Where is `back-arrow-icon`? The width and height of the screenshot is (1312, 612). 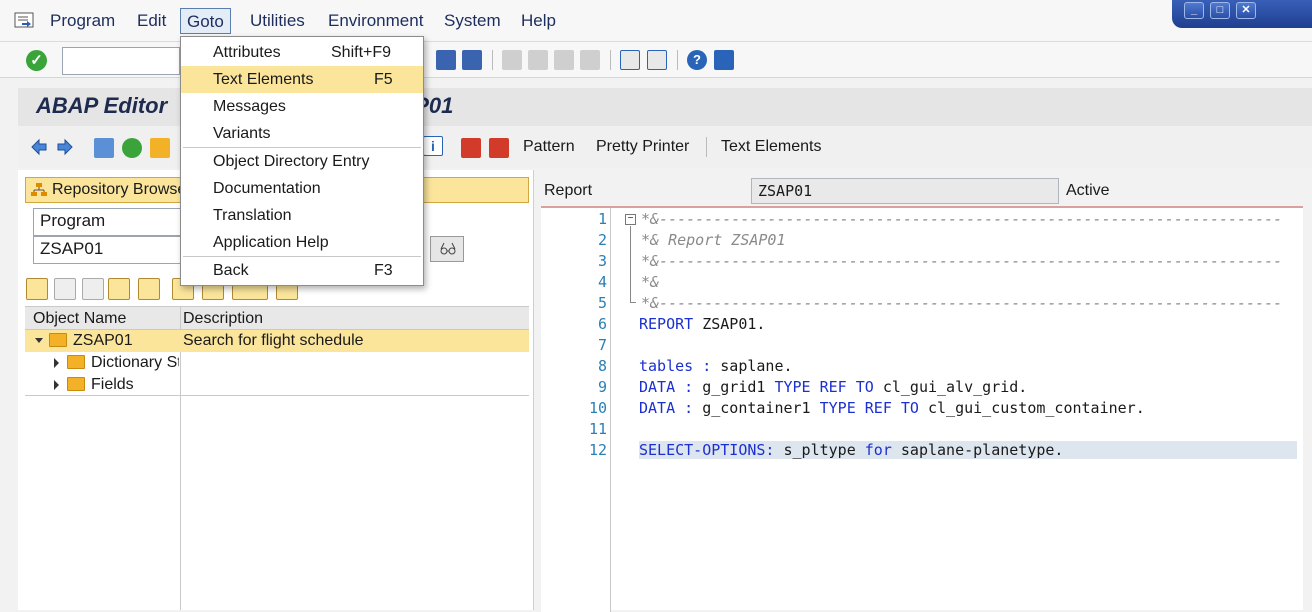
back-arrow-icon is located at coordinates (39, 147).